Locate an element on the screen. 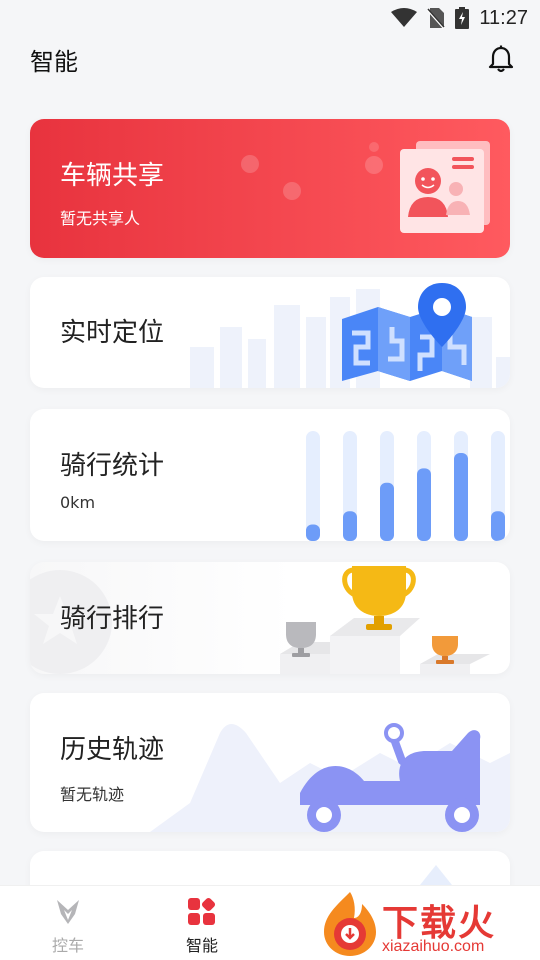  tab-control: 控车 is located at coordinates (68, 926).